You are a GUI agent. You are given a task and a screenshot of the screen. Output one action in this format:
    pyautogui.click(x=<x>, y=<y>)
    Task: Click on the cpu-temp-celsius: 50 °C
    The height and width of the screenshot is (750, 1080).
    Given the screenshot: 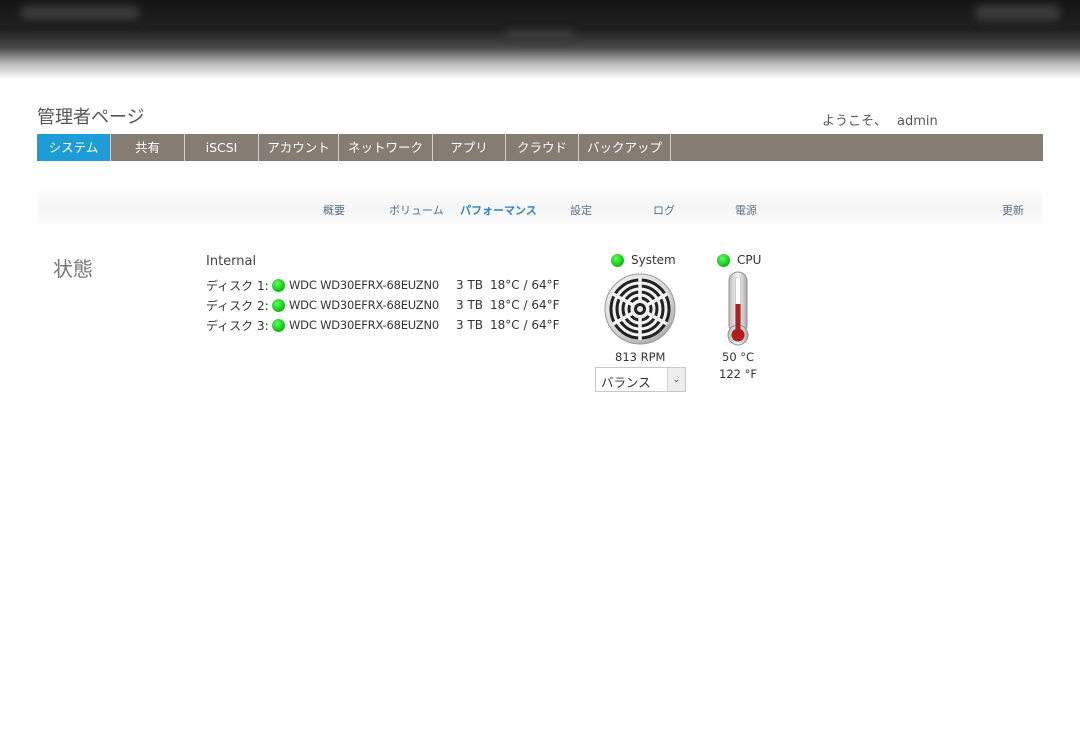 What is the action you would take?
    pyautogui.click(x=738, y=357)
    